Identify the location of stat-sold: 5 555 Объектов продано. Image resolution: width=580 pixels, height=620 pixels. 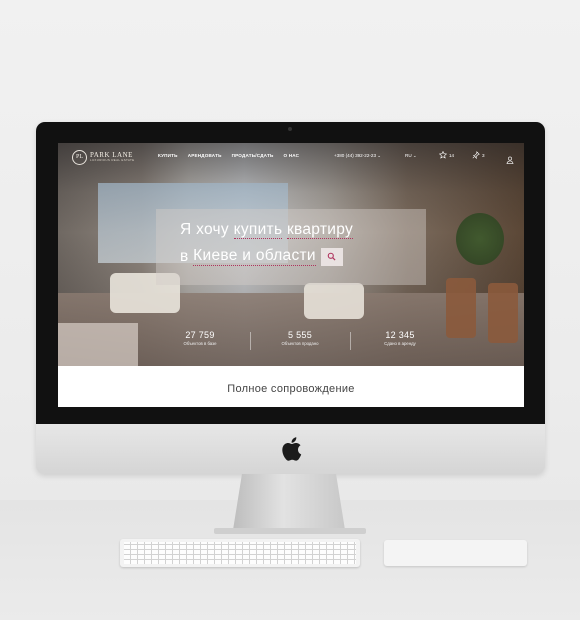
(300, 338).